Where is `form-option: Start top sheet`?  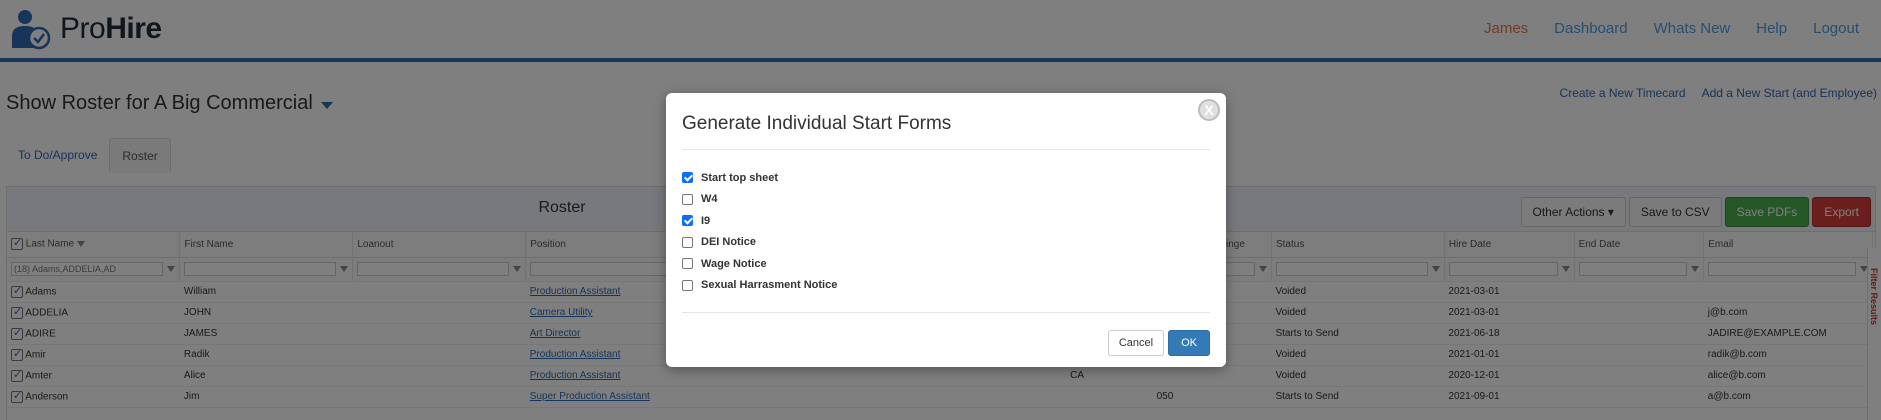
form-option: Start top sheet is located at coordinates (759, 178).